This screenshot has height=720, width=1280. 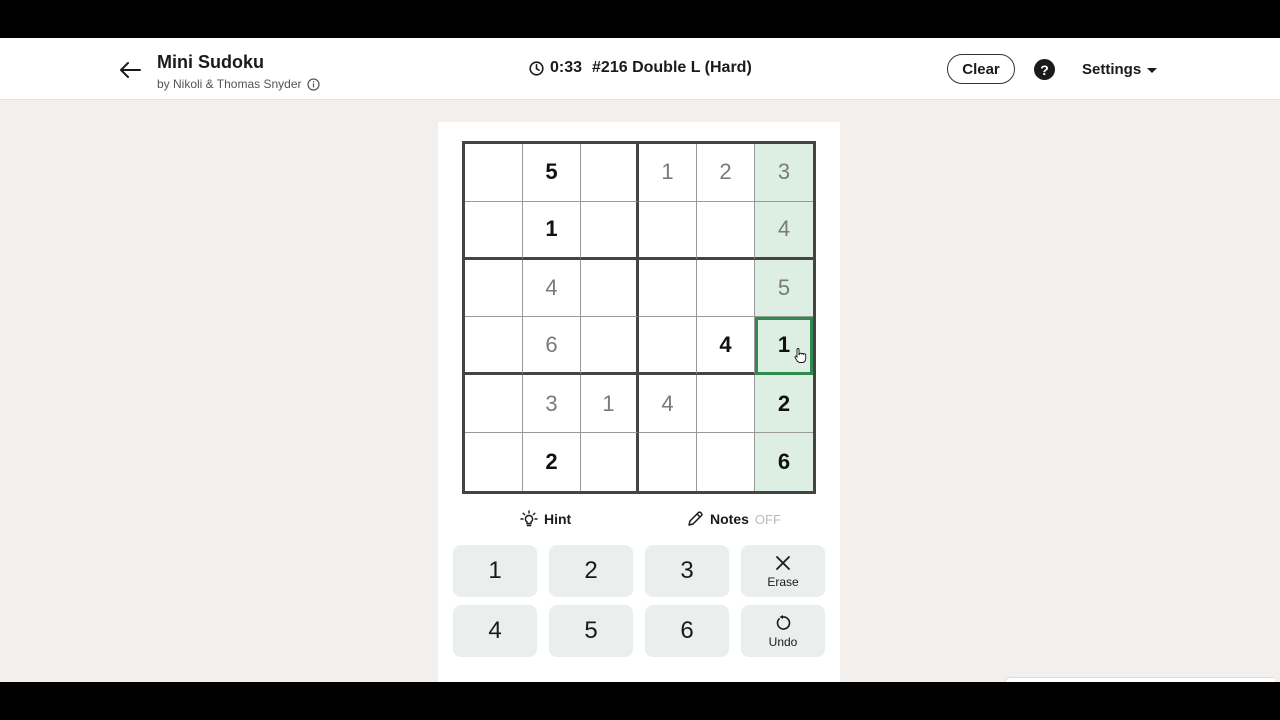 I want to click on info-icon, so click(x=313, y=84).